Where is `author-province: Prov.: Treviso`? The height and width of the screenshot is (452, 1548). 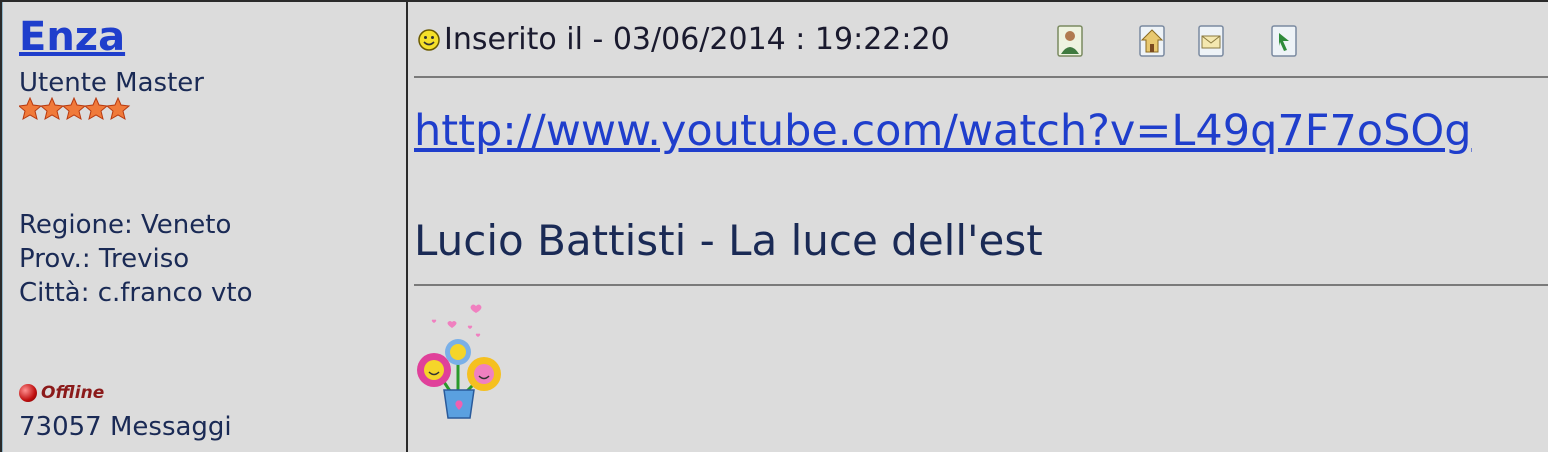
author-province: Prov.: Treviso is located at coordinates (104, 259).